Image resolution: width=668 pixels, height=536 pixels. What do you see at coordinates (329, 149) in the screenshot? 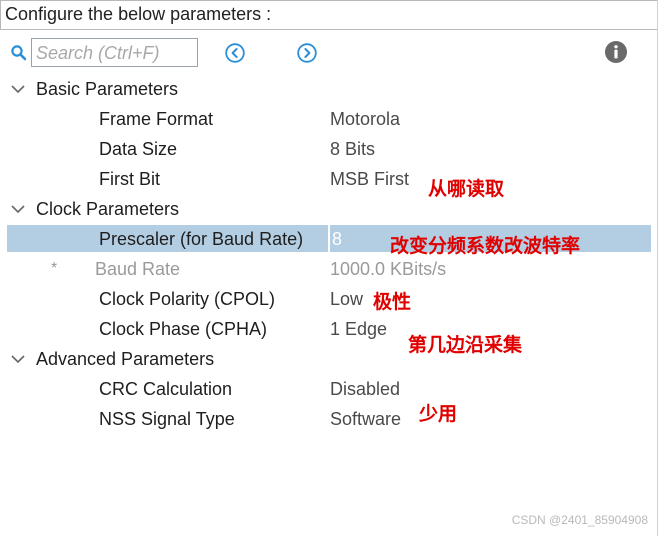
I see `param-row-data-size: Data Size 8 Bits` at bounding box center [329, 149].